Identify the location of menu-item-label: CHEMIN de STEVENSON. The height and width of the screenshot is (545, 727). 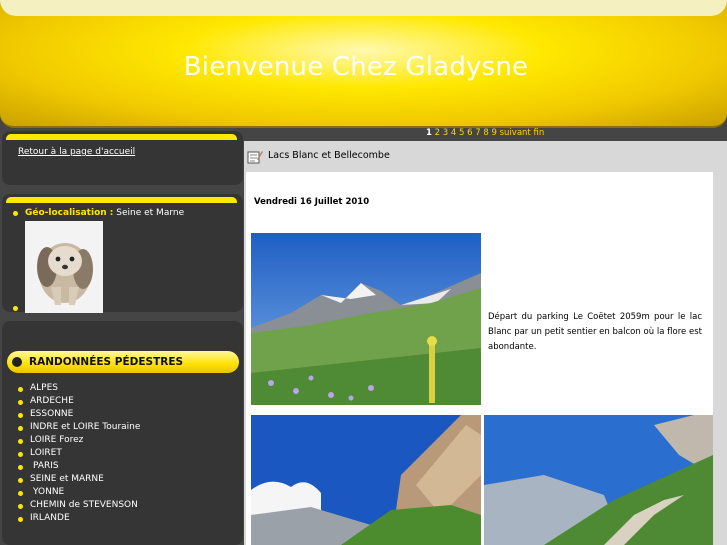
(84, 505).